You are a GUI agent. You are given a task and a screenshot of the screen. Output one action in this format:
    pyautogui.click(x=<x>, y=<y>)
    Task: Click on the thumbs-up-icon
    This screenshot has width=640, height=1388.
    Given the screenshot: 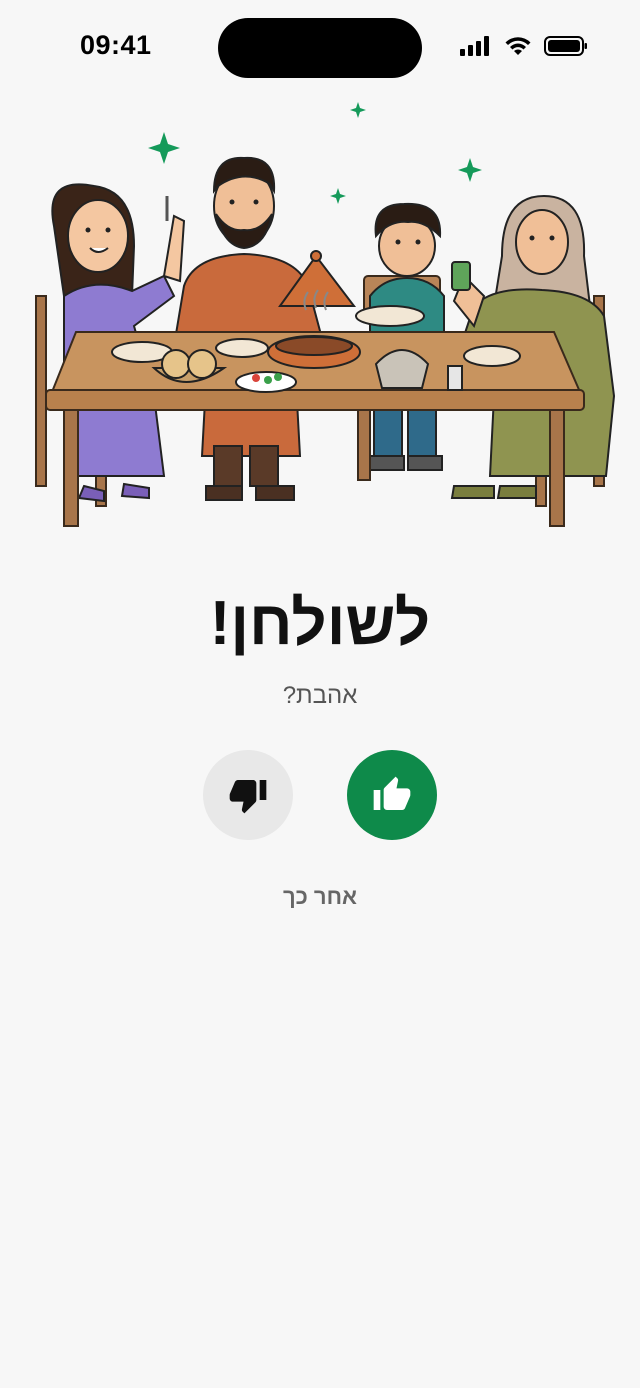 What is the action you would take?
    pyautogui.click(x=392, y=793)
    